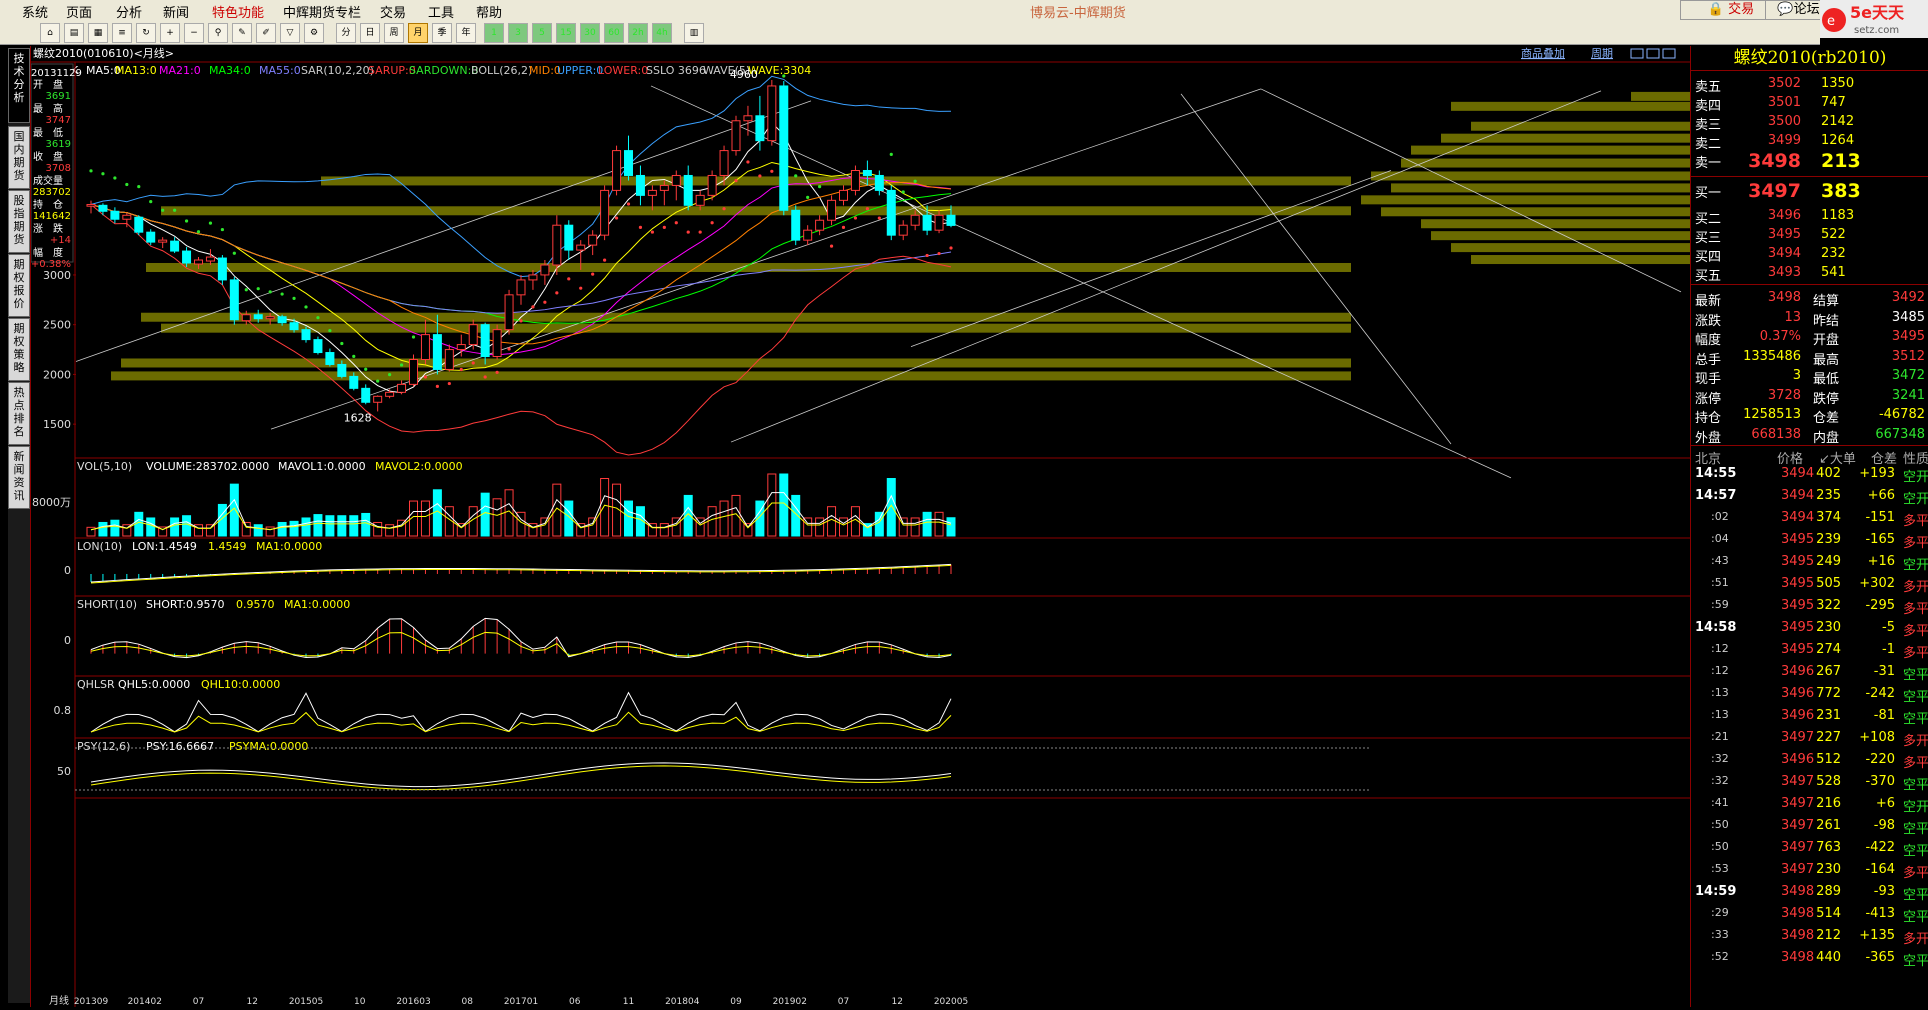  What do you see at coordinates (170, 33) in the screenshot?
I see `zoom-in-icon: +` at bounding box center [170, 33].